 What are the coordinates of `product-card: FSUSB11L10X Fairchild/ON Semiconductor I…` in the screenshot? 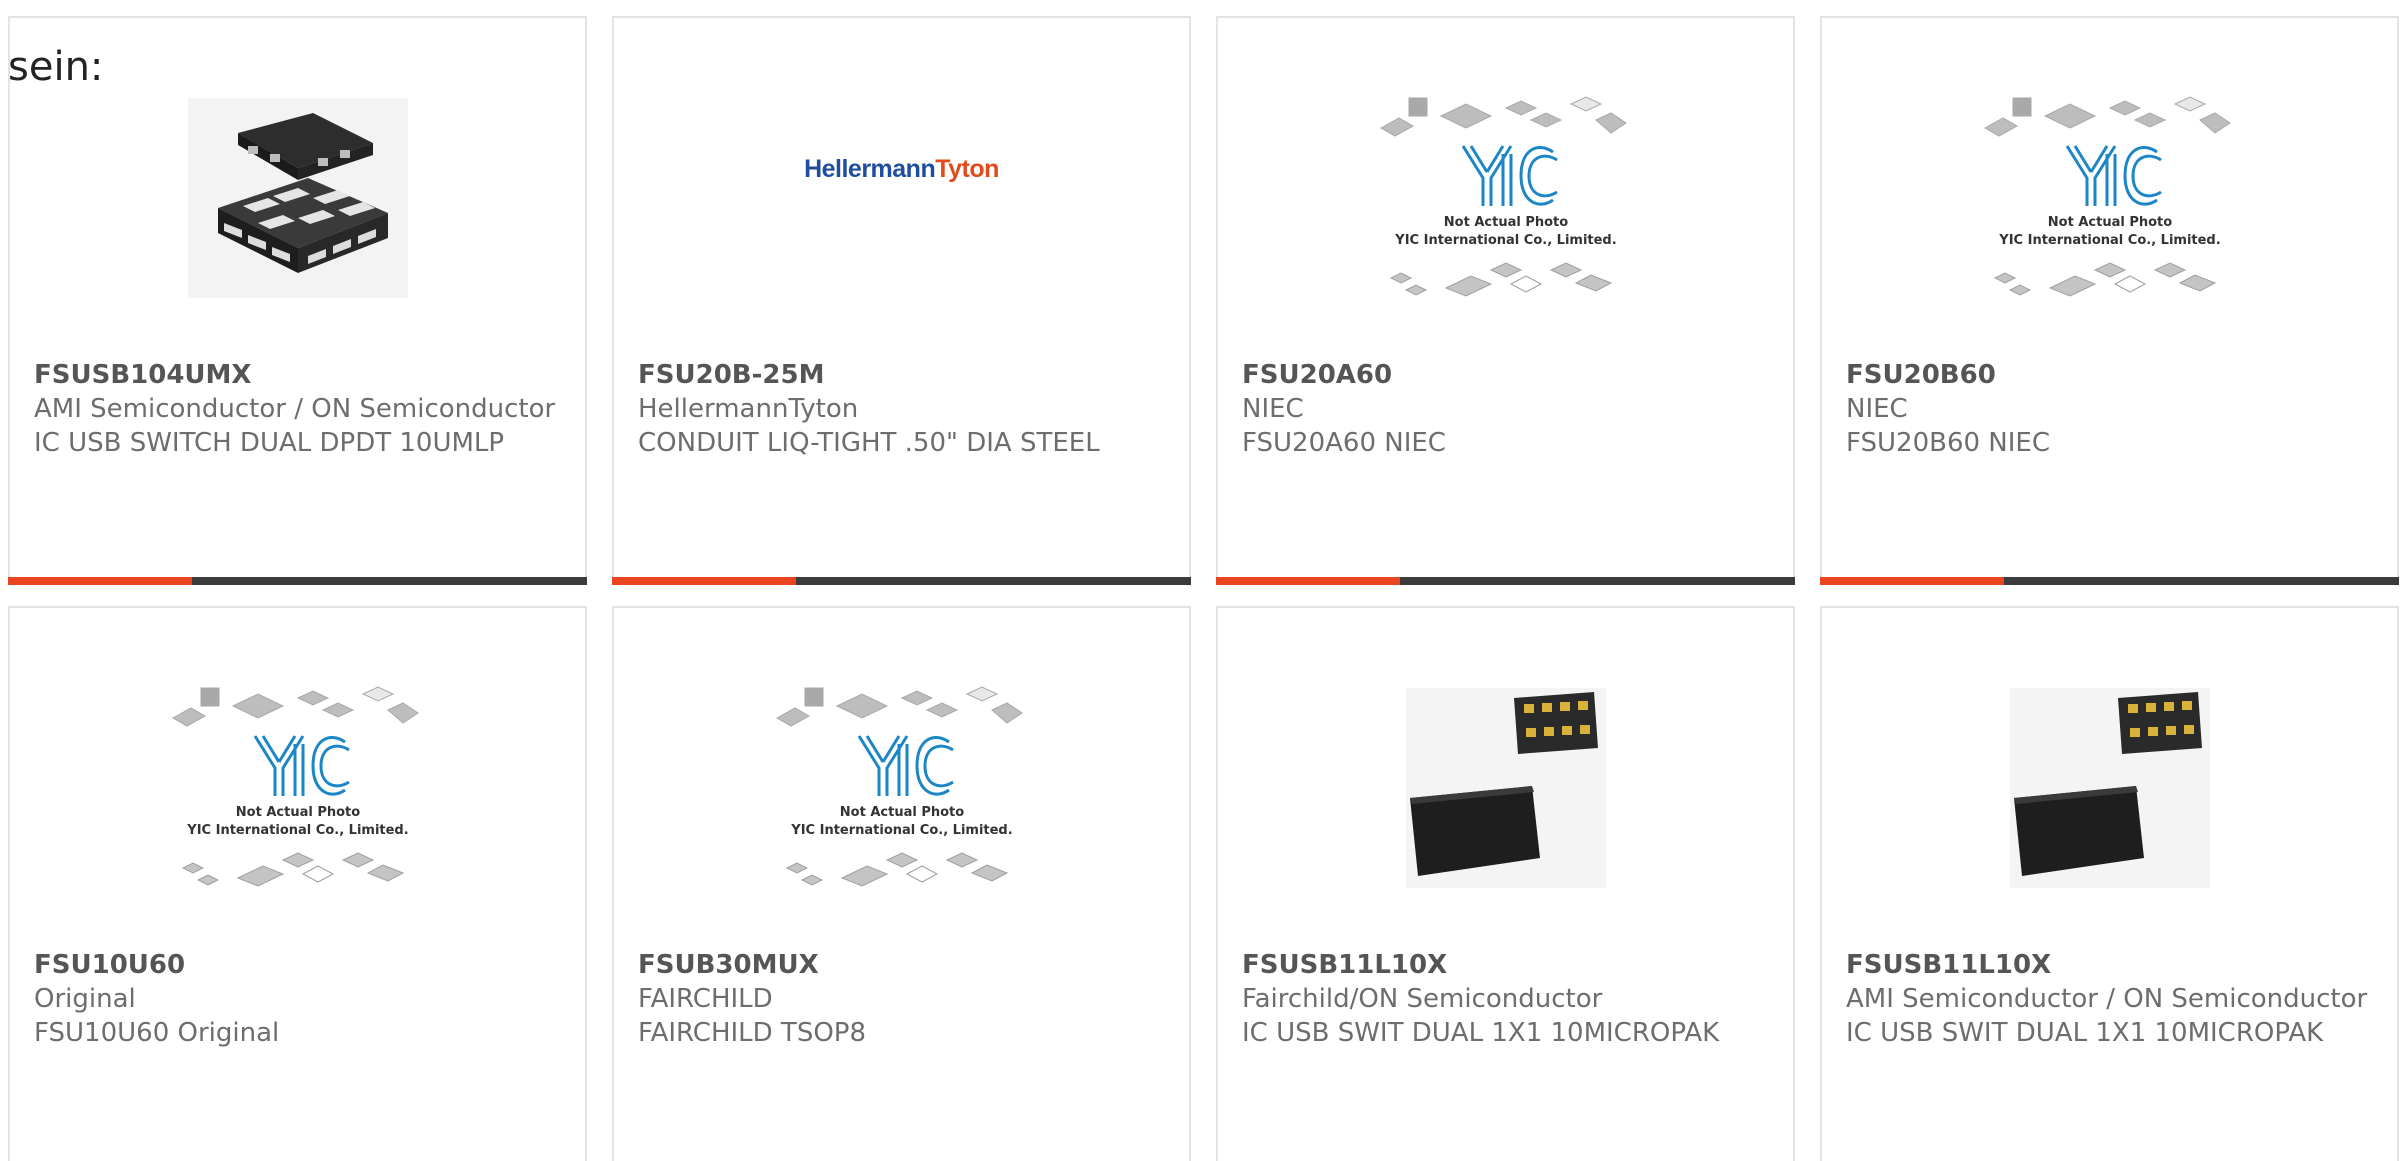 It's located at (1505, 883).